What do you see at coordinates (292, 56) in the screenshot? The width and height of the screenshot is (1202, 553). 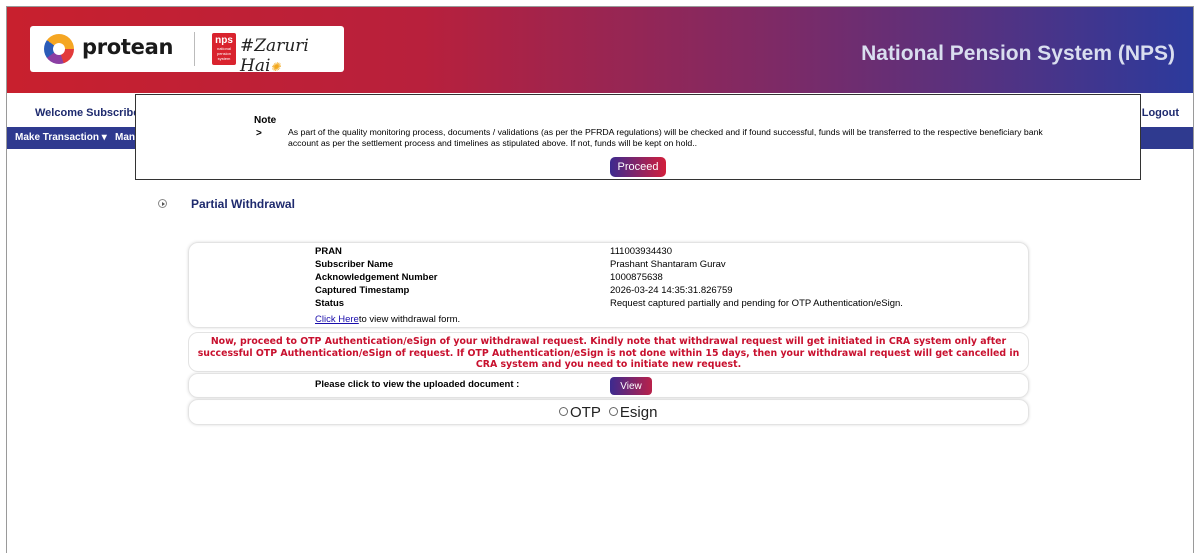 I see `tagline: #Zaruri Hai✺` at bounding box center [292, 56].